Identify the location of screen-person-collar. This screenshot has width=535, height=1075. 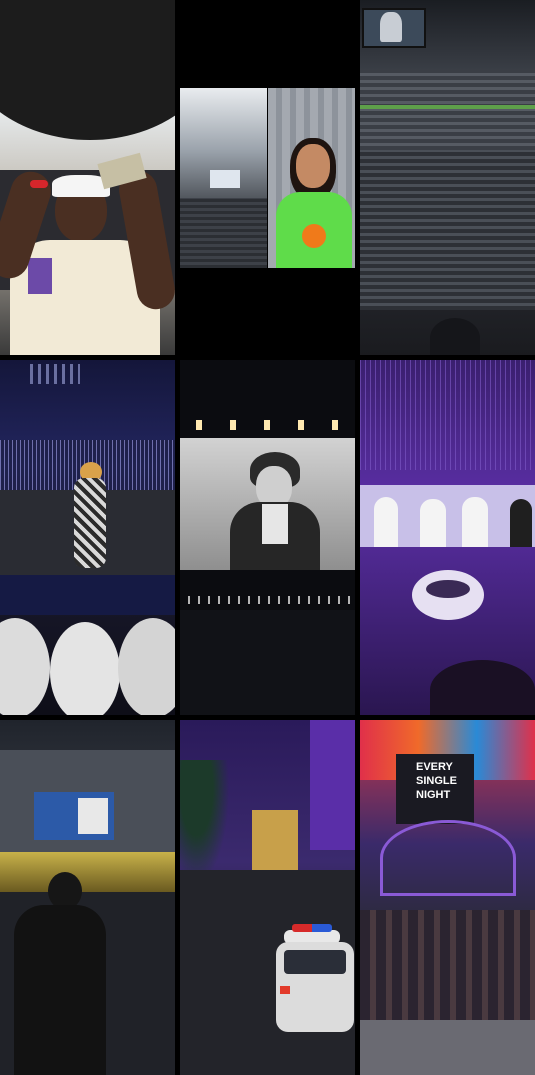
(275, 524).